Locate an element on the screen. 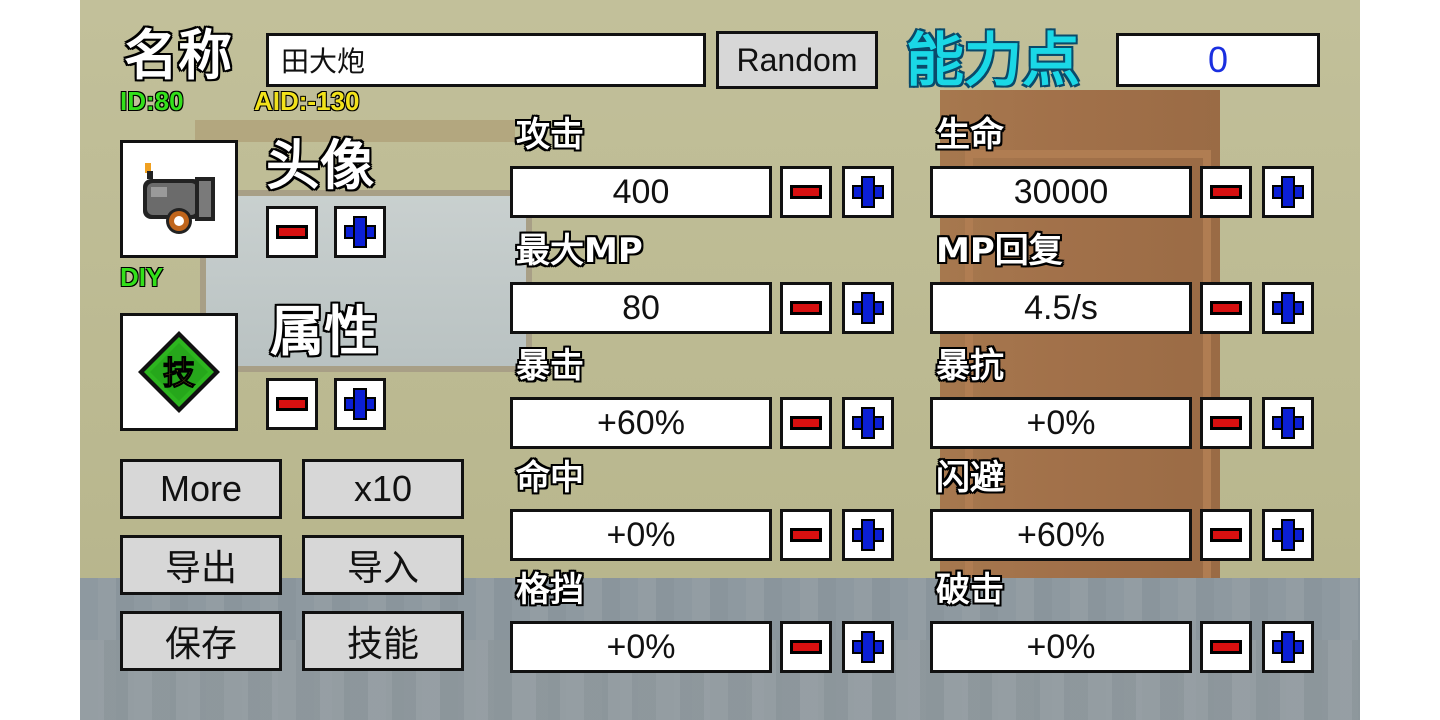 This screenshot has height=720, width=1440. mp-regen-plus-button is located at coordinates (1288, 308).